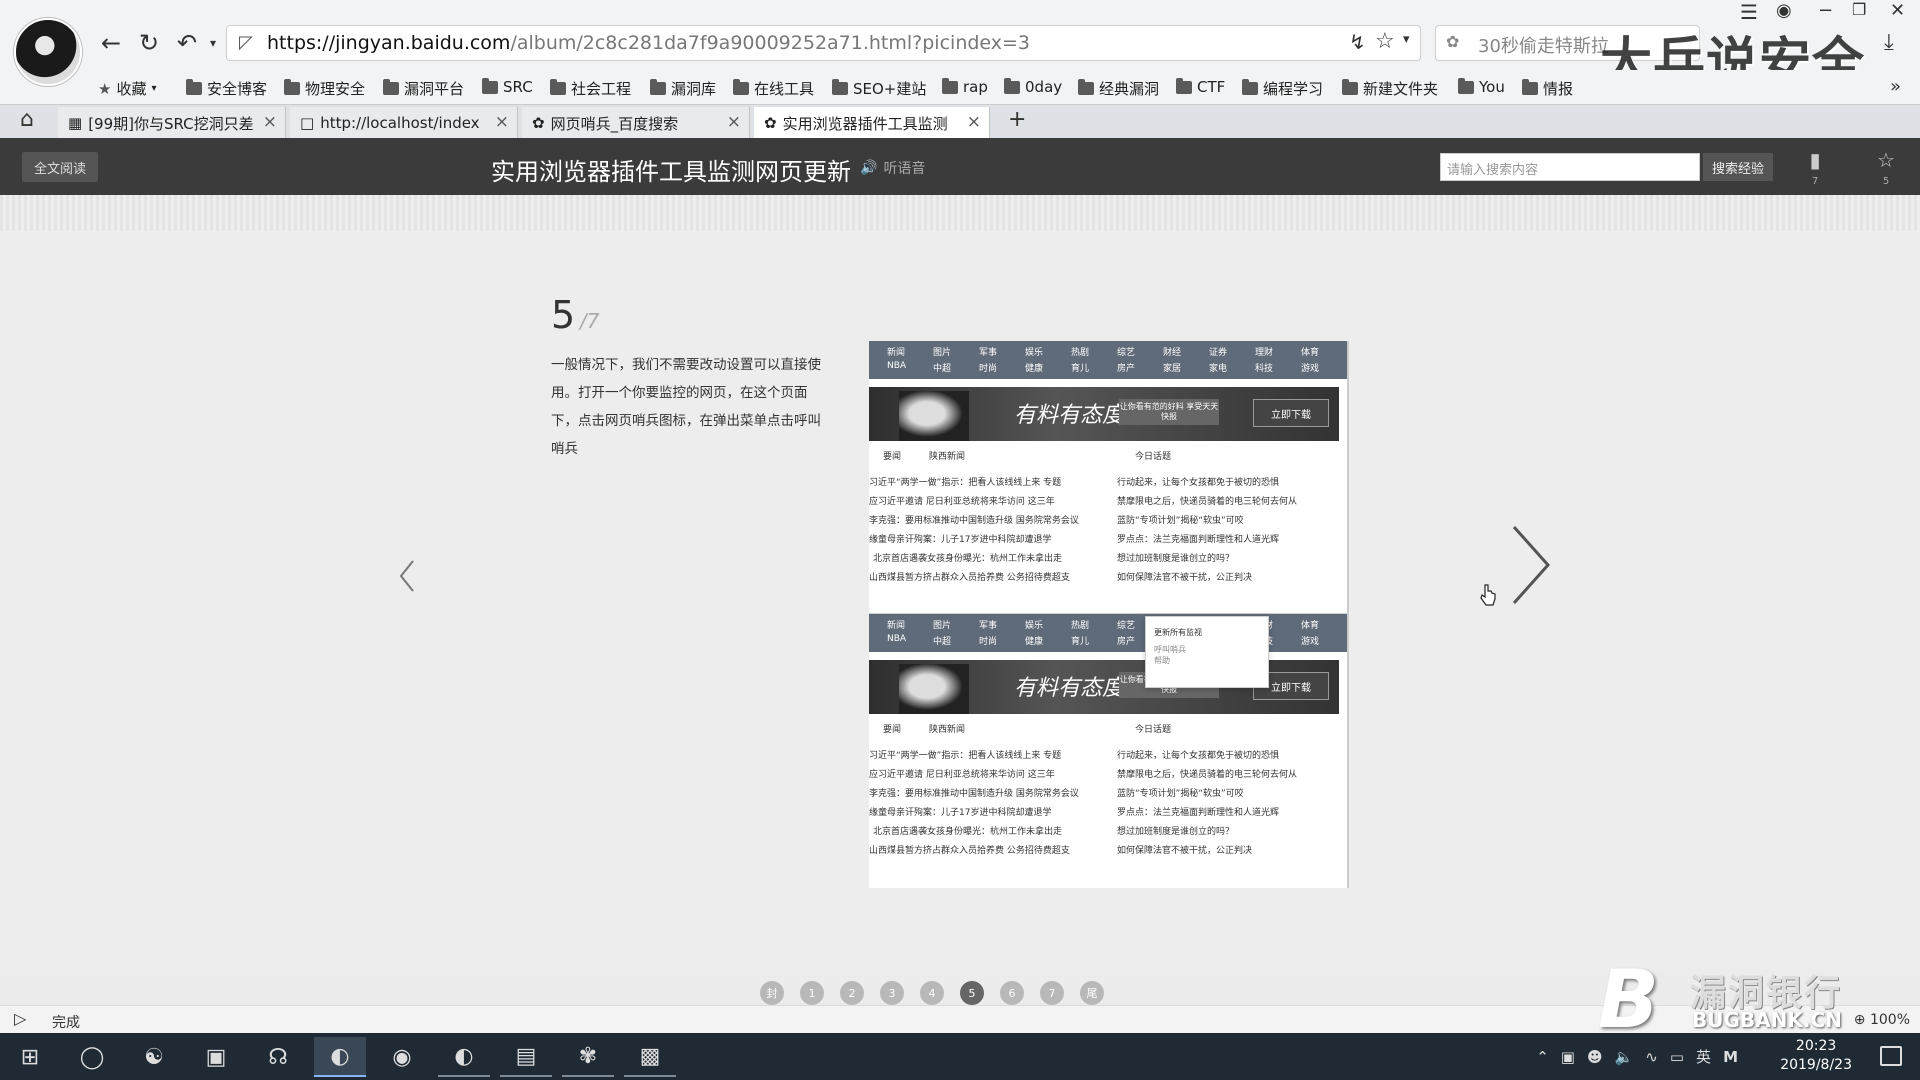 The image size is (1920, 1080). Describe the element at coordinates (1859, 9) in the screenshot. I see `restore-icon: ❐` at that location.